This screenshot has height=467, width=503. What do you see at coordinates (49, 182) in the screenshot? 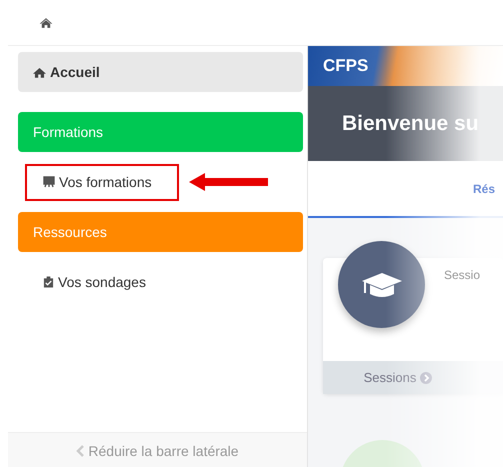
I see `easel-icon` at bounding box center [49, 182].